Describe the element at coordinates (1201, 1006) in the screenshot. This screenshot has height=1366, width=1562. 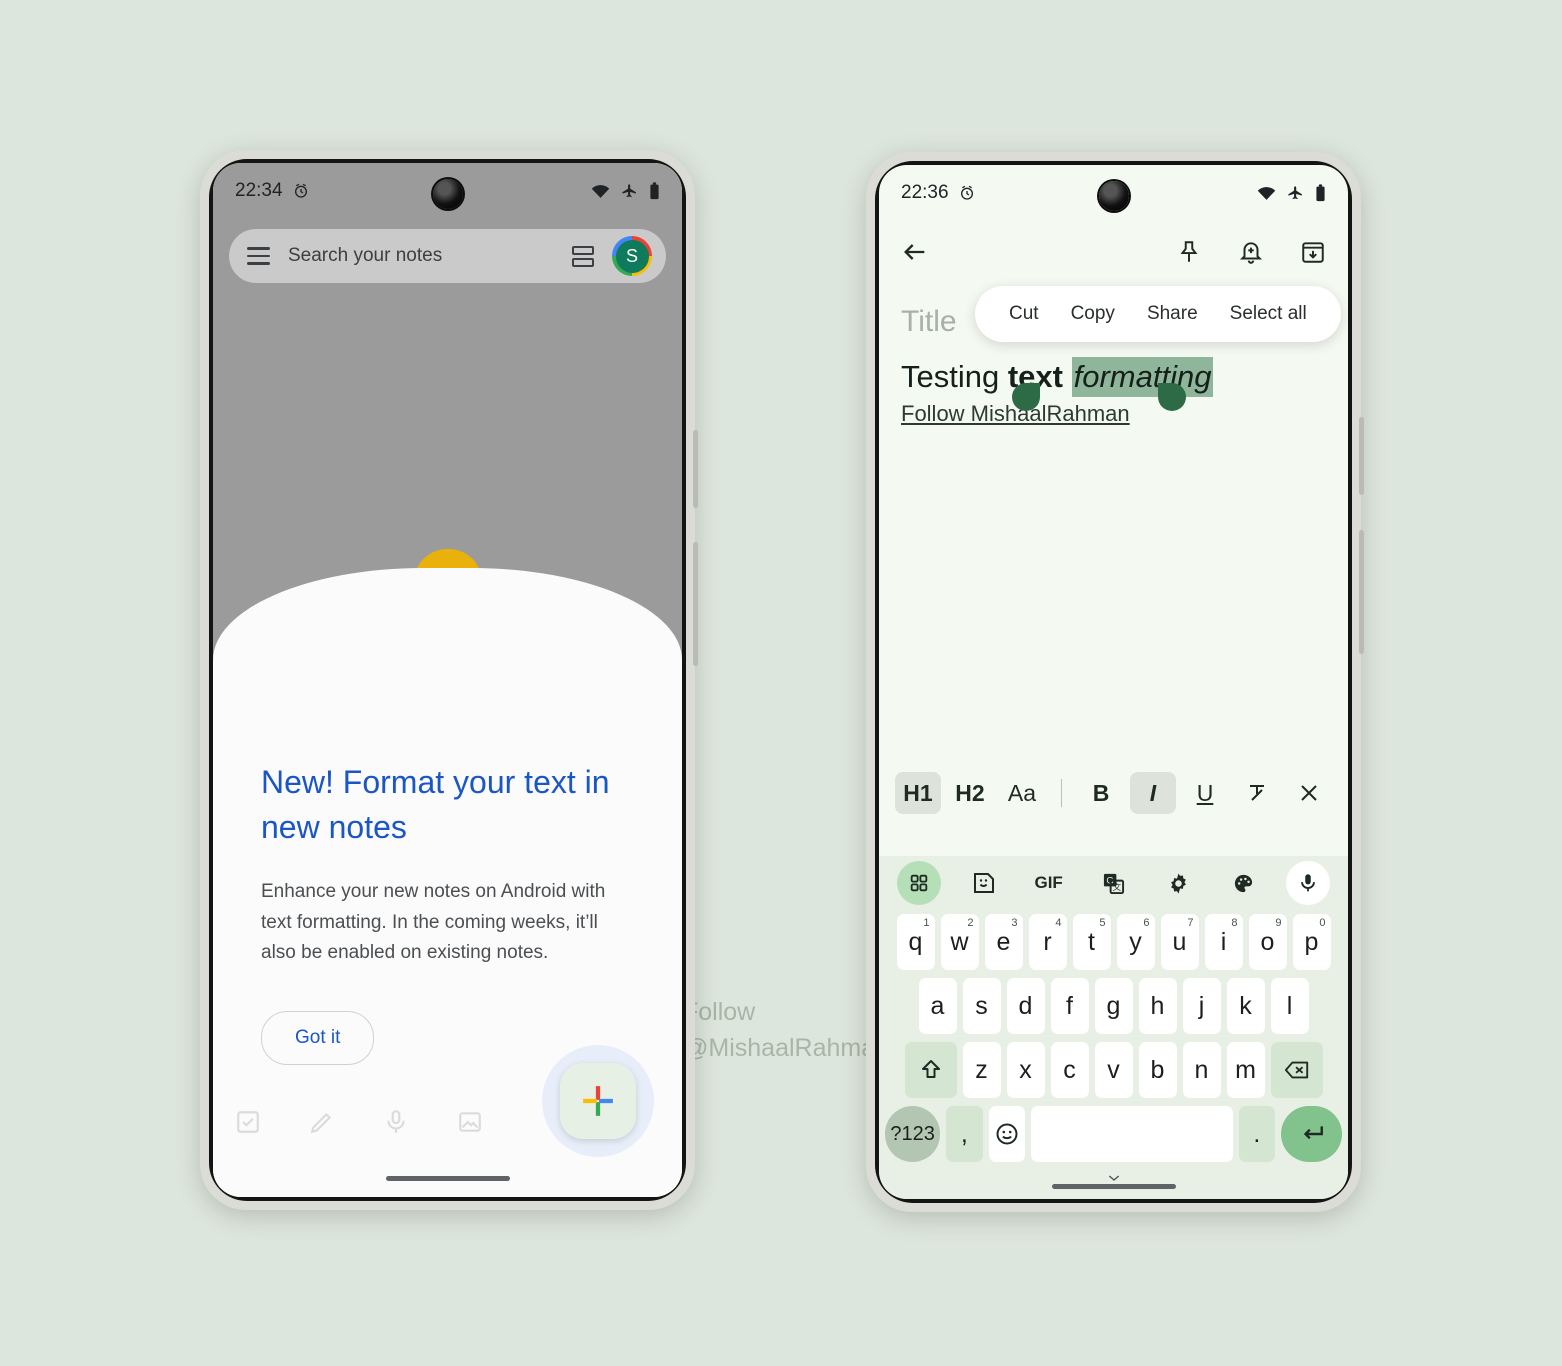
I see `key-j: j` at that location.